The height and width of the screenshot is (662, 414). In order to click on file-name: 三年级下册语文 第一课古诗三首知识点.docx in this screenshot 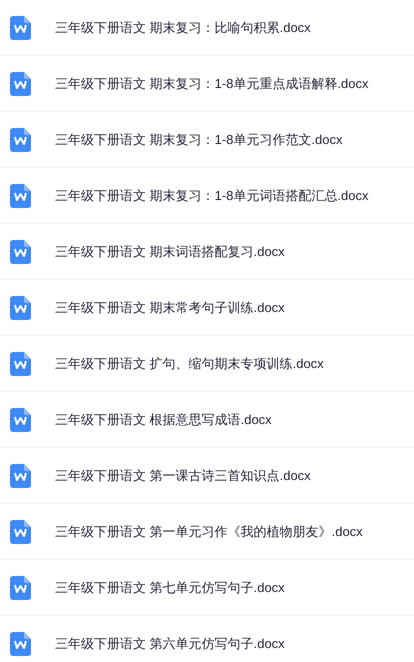, I will do `click(183, 475)`.